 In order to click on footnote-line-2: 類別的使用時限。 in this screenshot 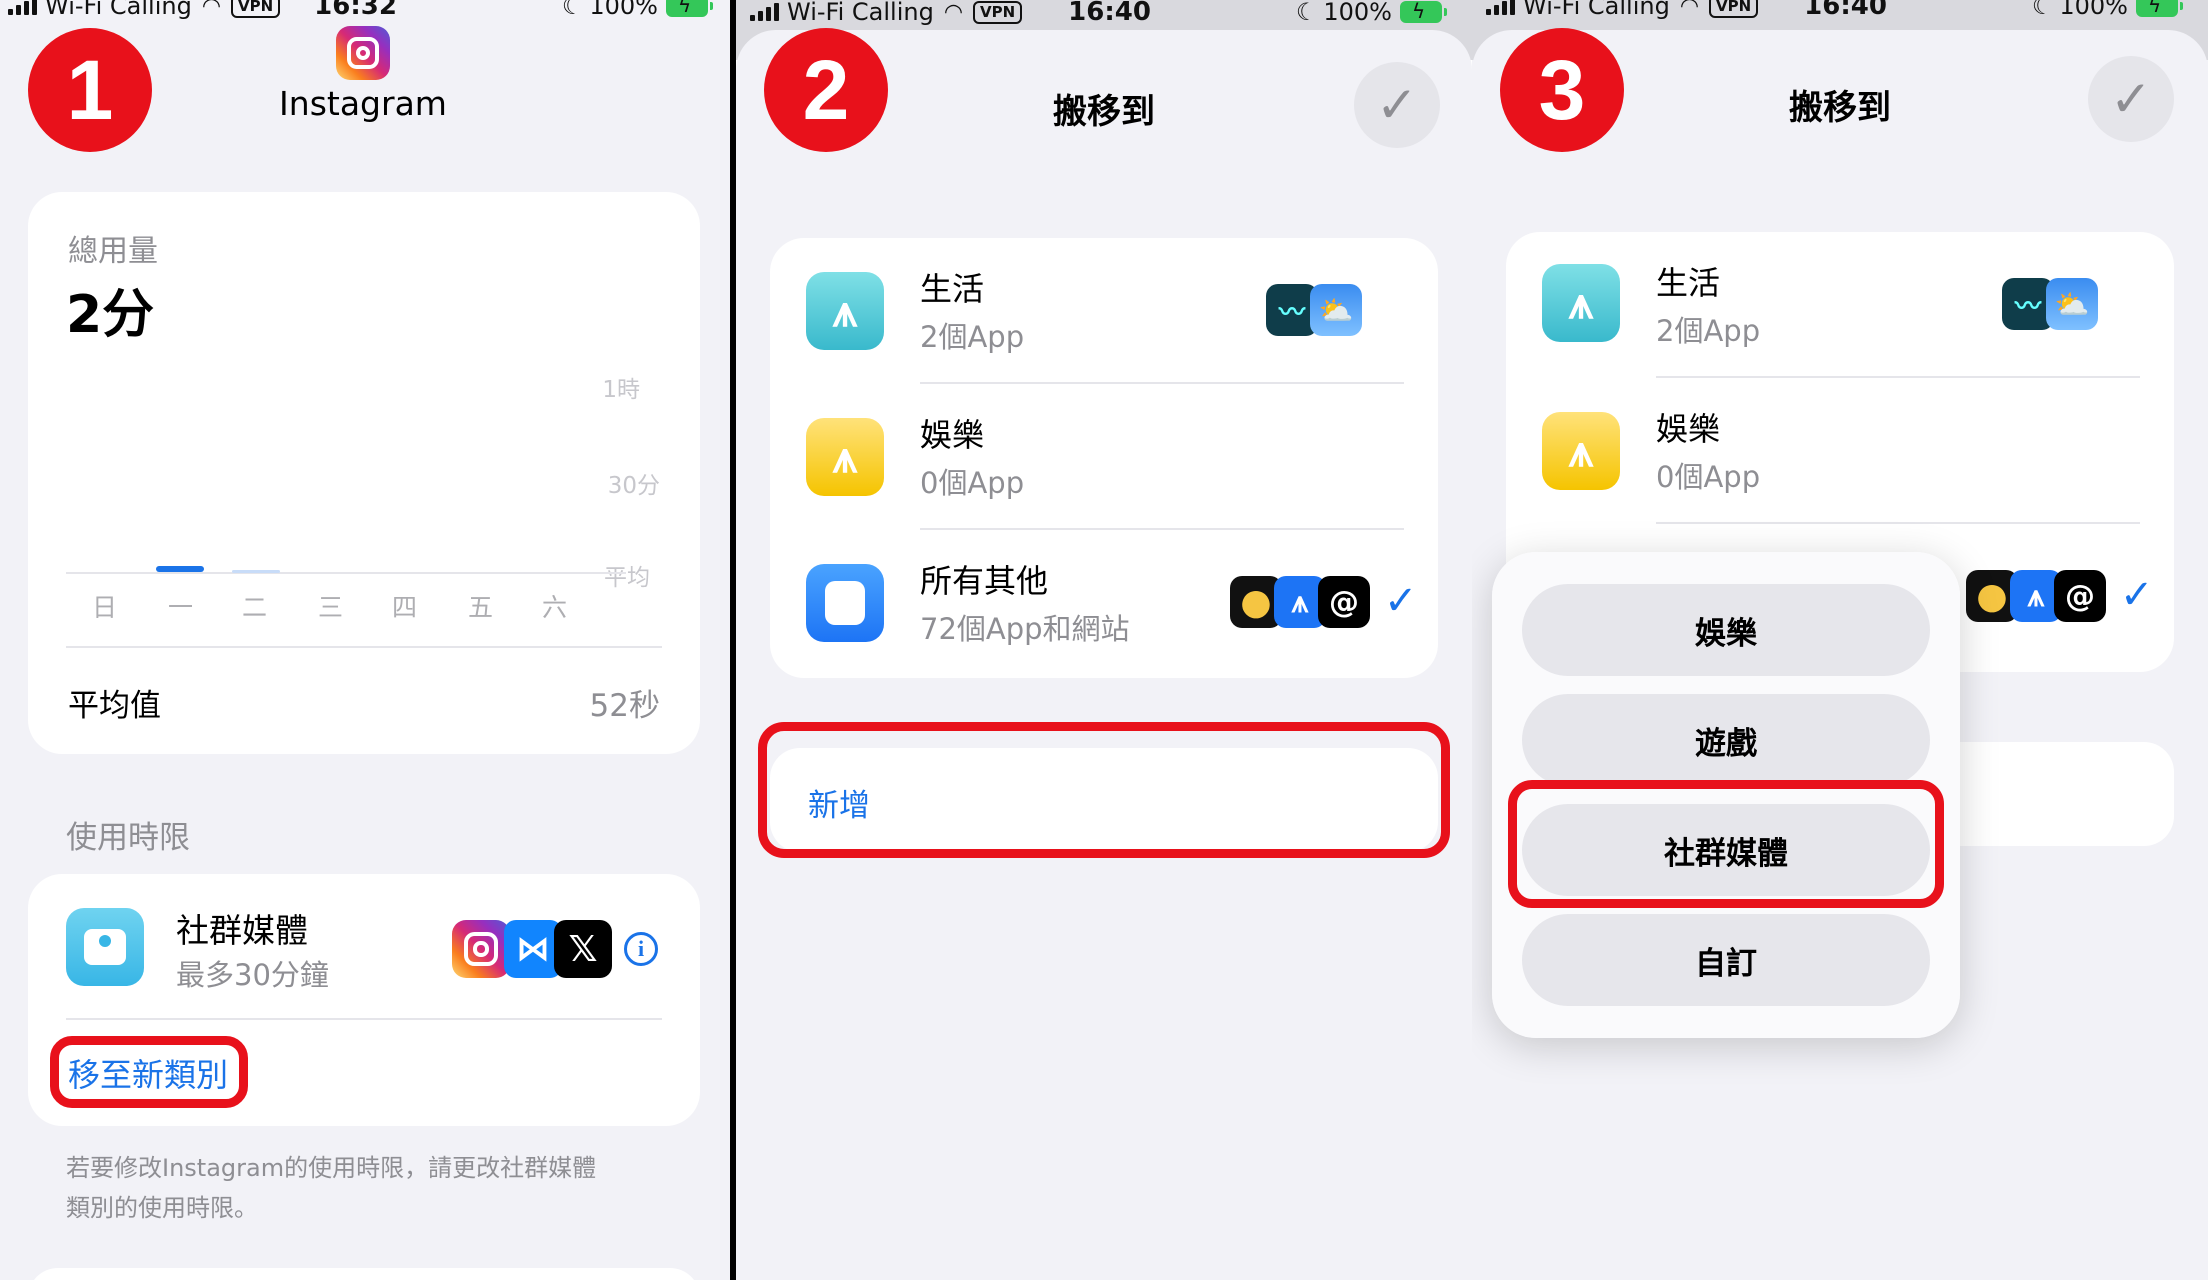, I will do `click(162, 1208)`.